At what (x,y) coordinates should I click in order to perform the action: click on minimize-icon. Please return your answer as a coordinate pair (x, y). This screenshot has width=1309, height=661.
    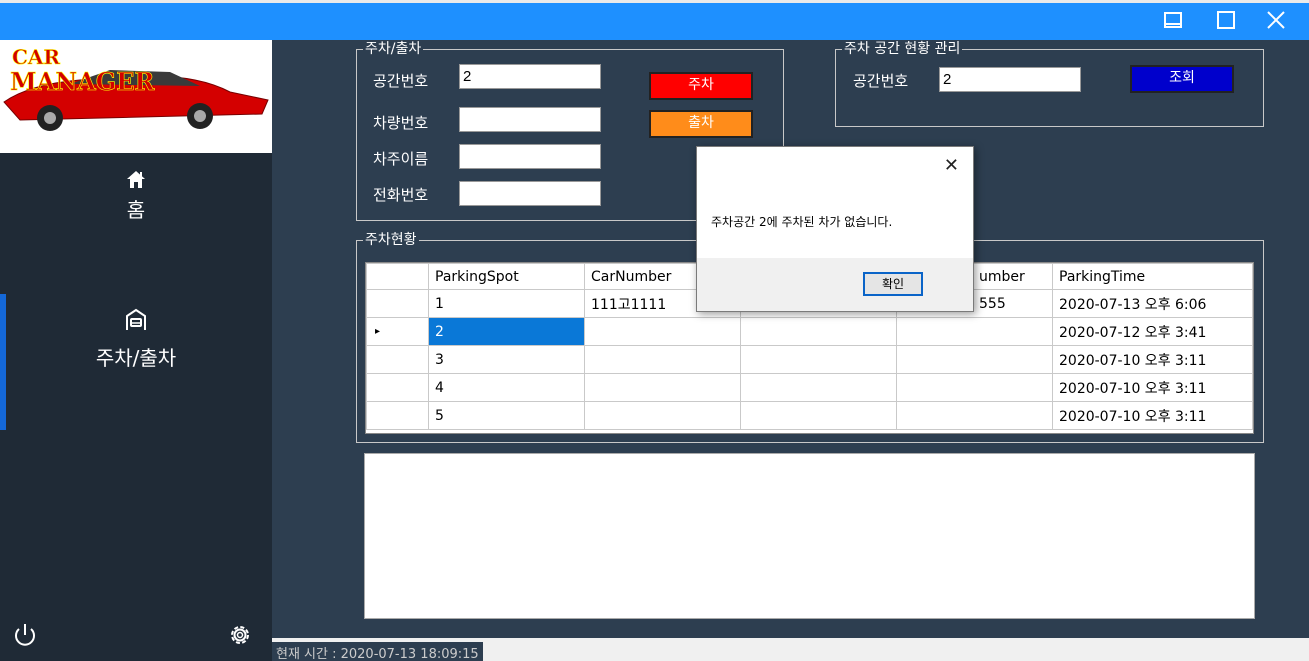
    Looking at the image, I should click on (1173, 20).